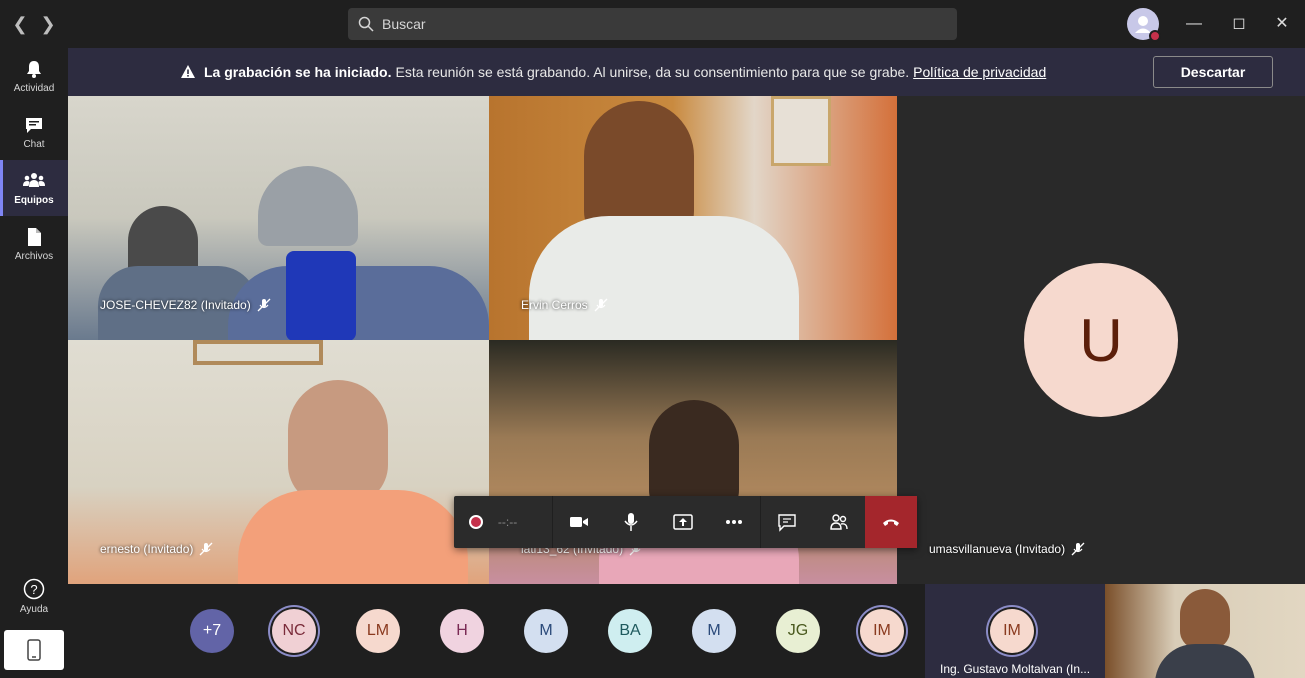 Image resolution: width=1305 pixels, height=678 pixels. What do you see at coordinates (308, 206) in the screenshot?
I see `cap` at bounding box center [308, 206].